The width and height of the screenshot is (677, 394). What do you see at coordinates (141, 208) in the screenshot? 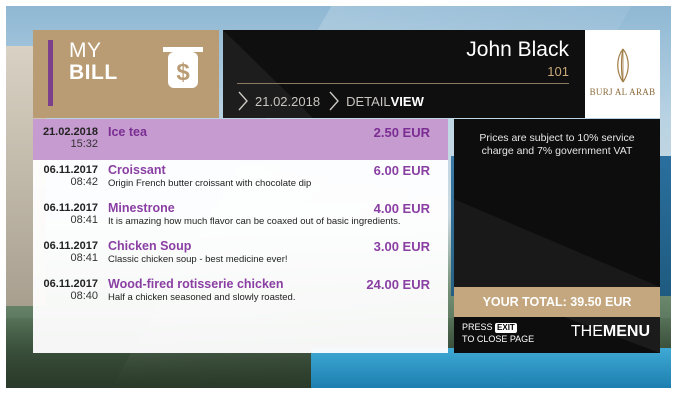
I see `item-name: Minestrone` at bounding box center [141, 208].